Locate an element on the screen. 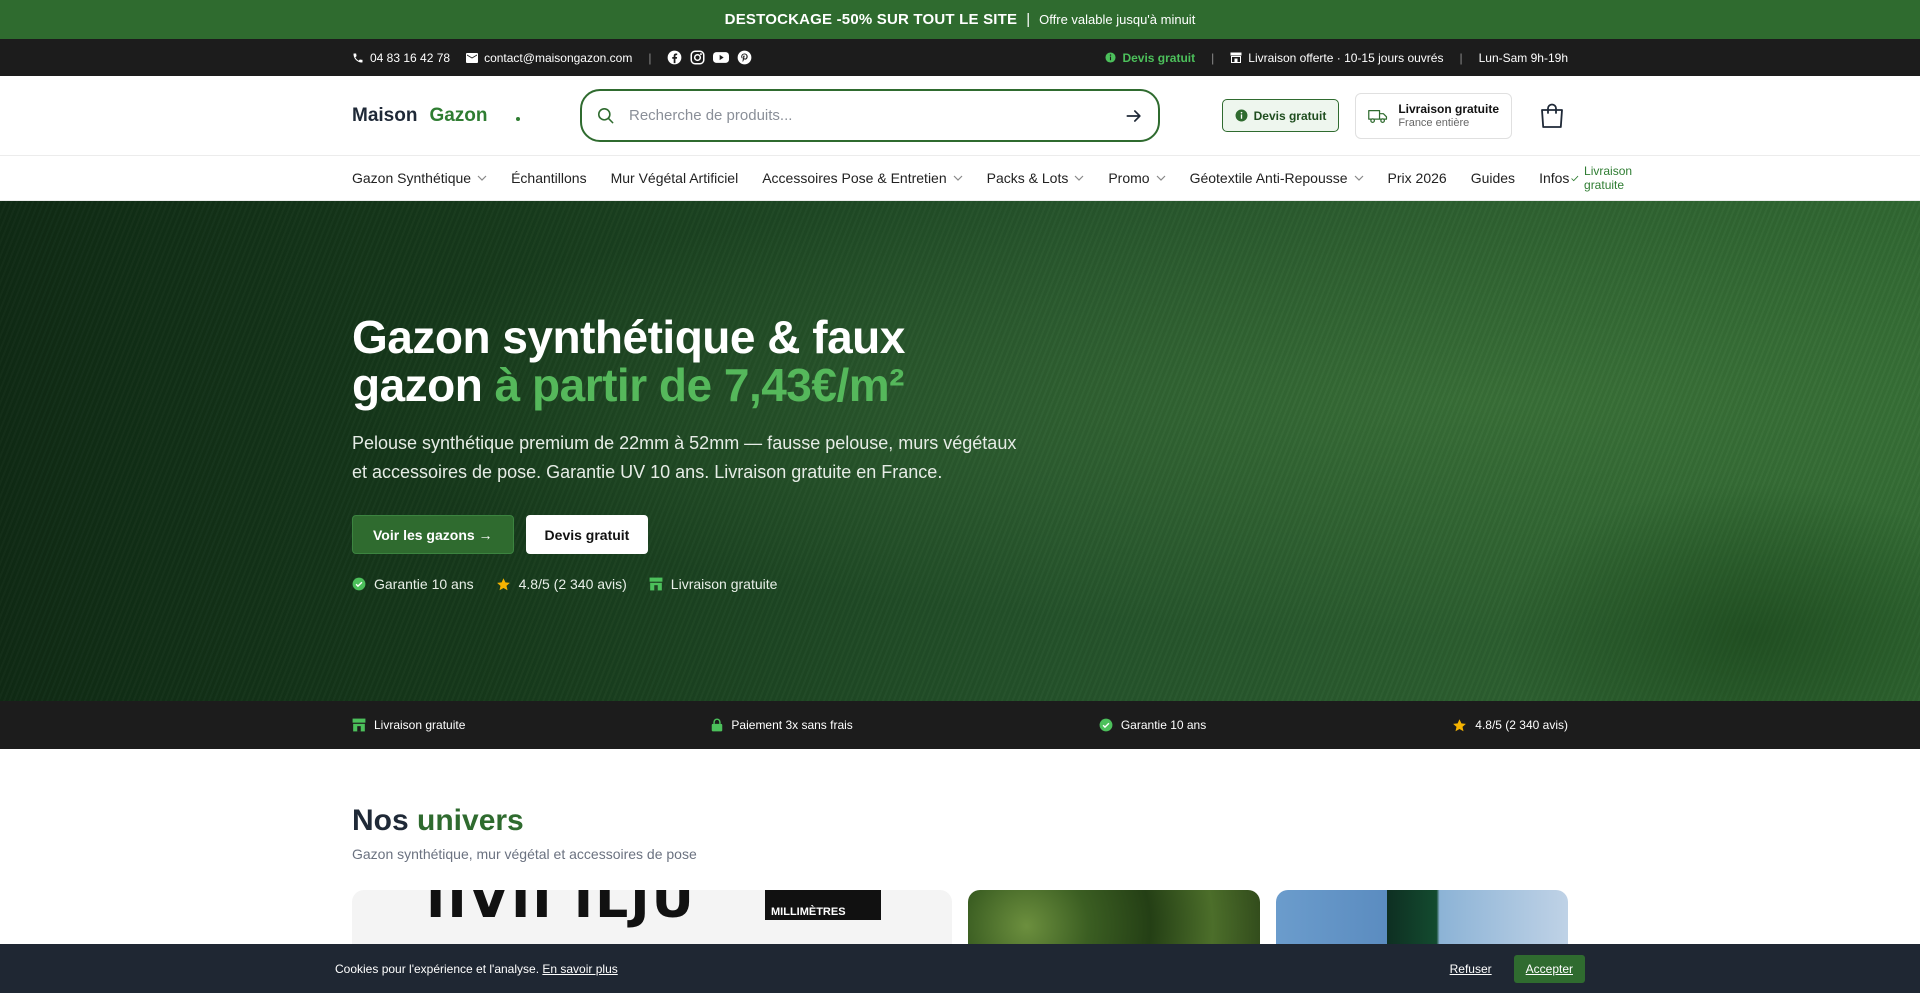 The width and height of the screenshot is (1920, 993). hero-title-line2: gazon is located at coordinates (417, 385).